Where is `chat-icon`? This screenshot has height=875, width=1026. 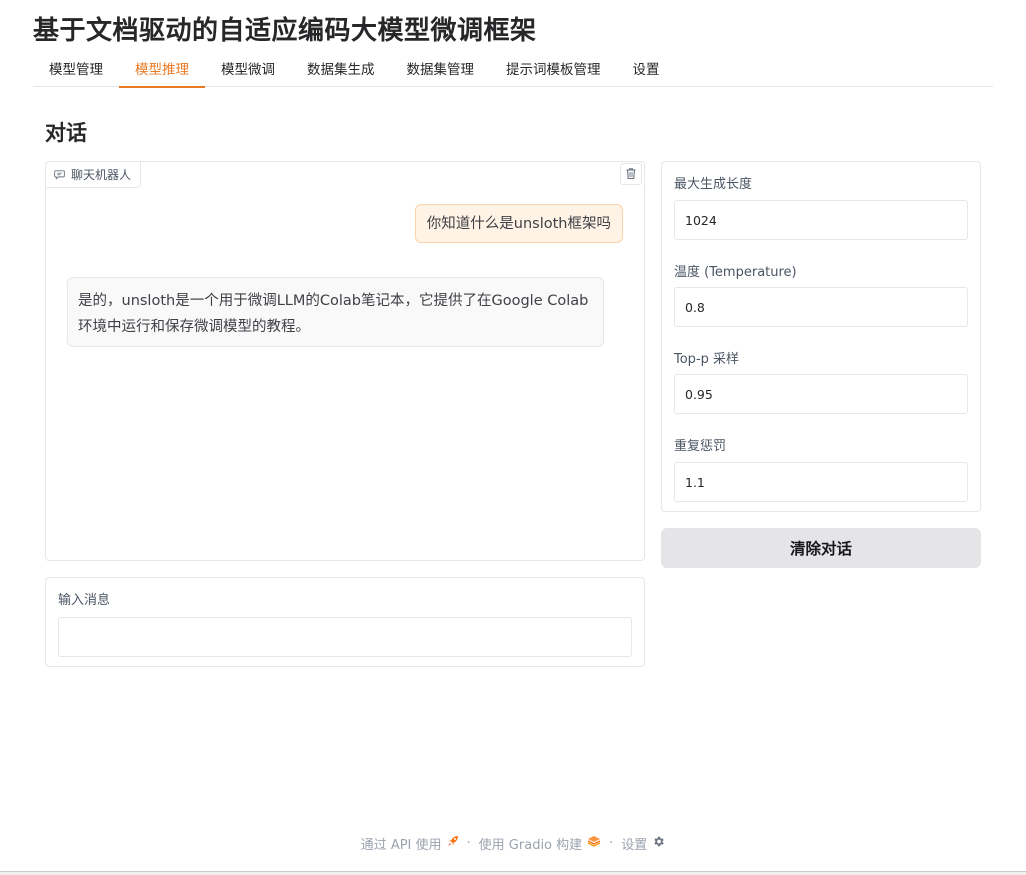 chat-icon is located at coordinates (59, 174).